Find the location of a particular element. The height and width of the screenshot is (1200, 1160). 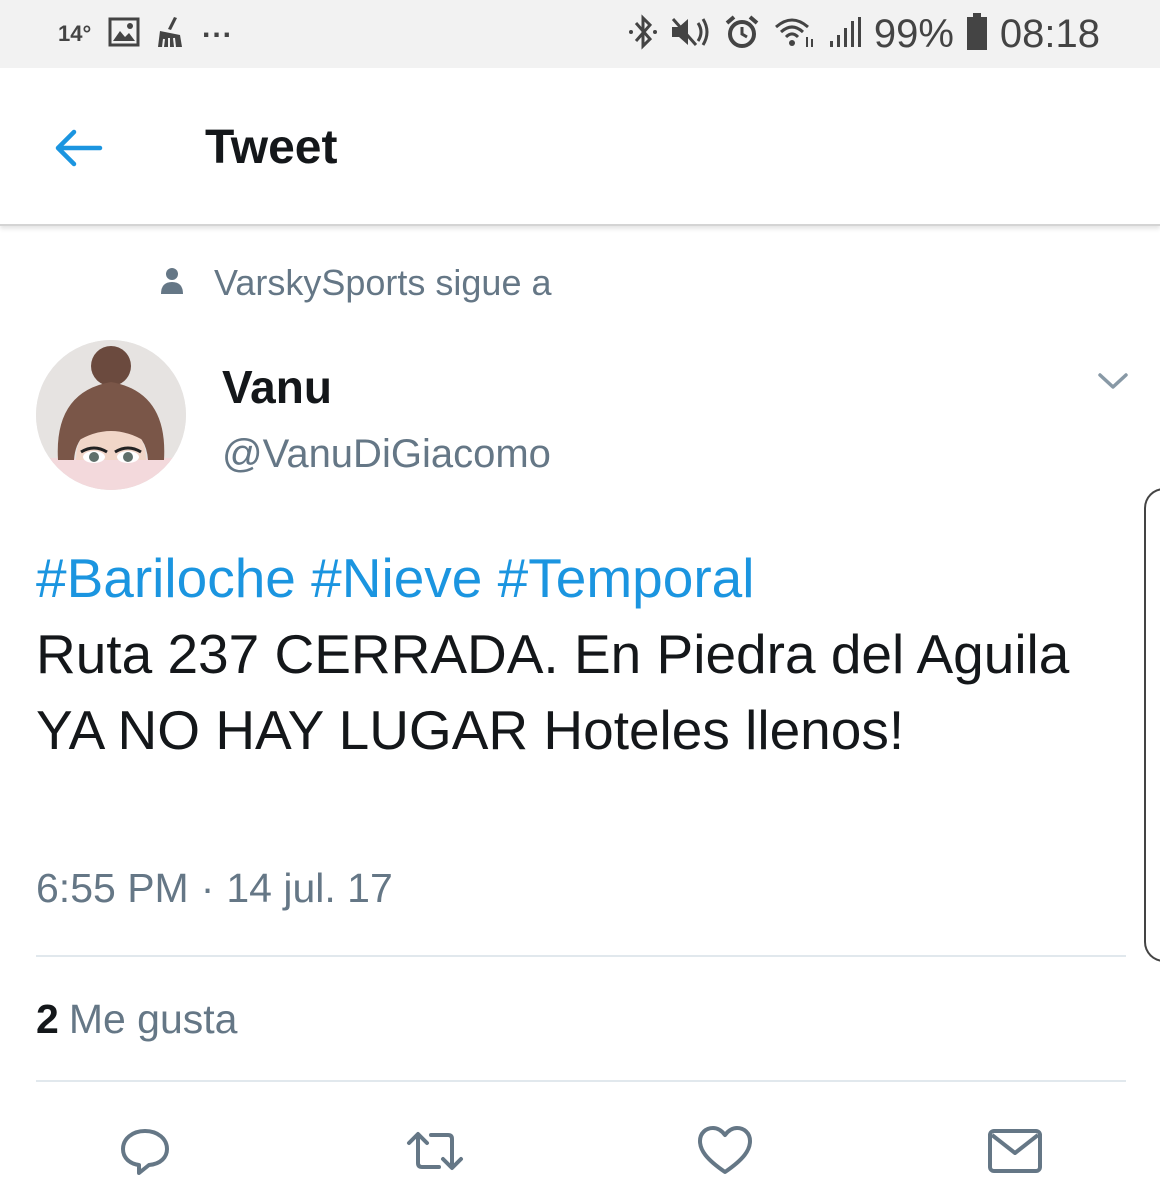

mute-icon is located at coordinates (691, 34).